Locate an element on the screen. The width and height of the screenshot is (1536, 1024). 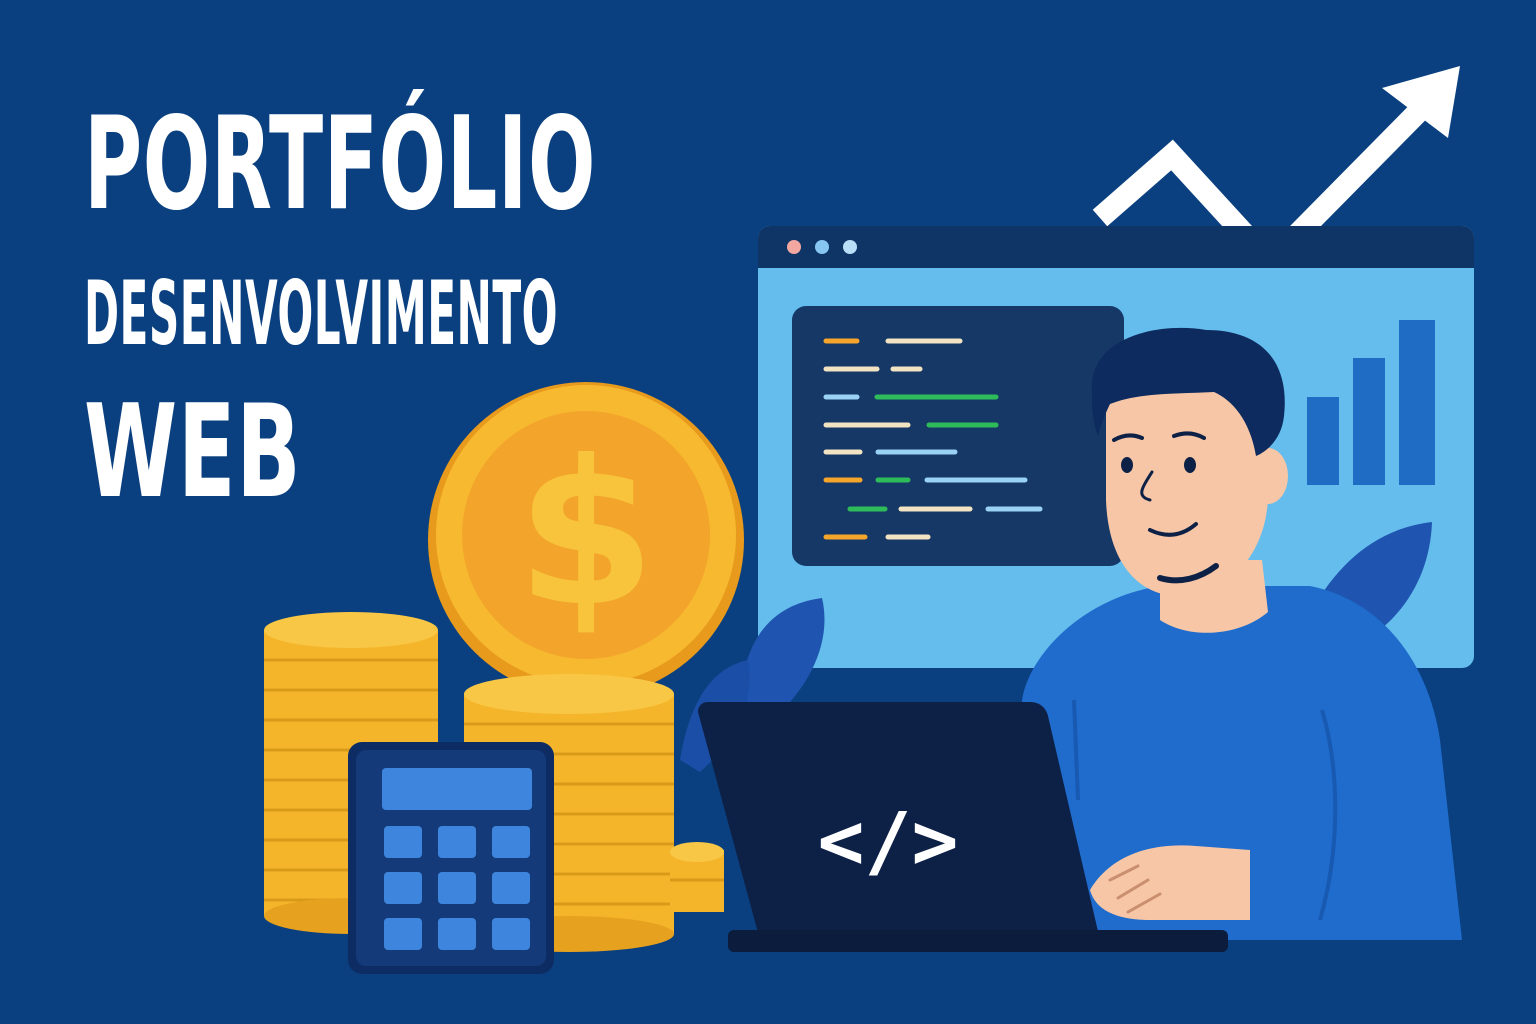
code-editor-icon is located at coordinates (958, 436).